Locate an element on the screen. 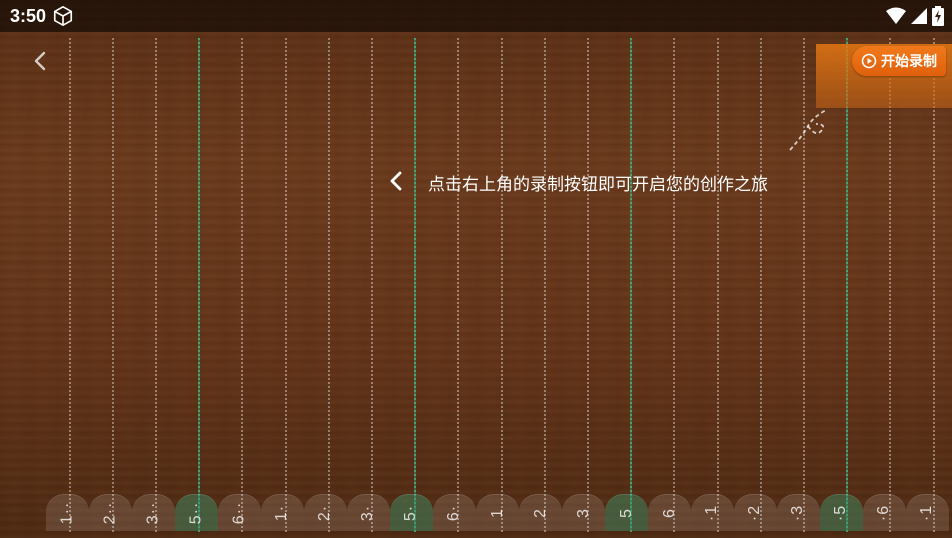 The image size is (952, 538). string-key-label: 3· is located at coordinates (368, 513).